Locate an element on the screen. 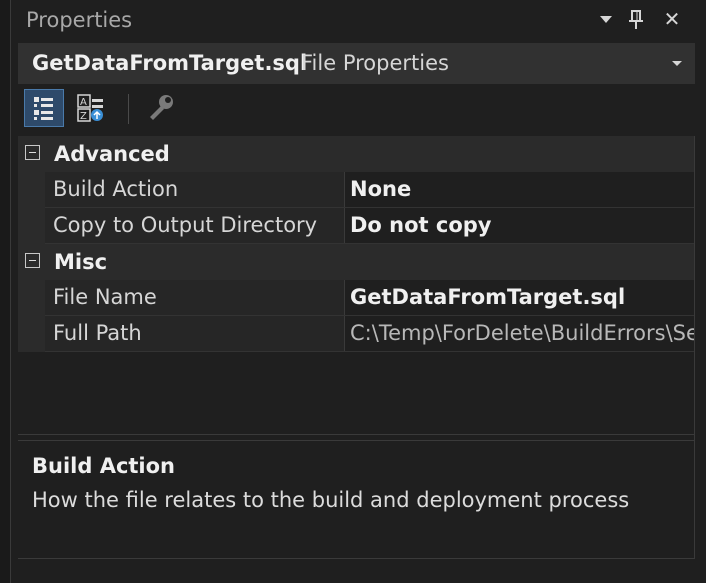 The image size is (706, 583). property-value: None is located at coordinates (520, 189).